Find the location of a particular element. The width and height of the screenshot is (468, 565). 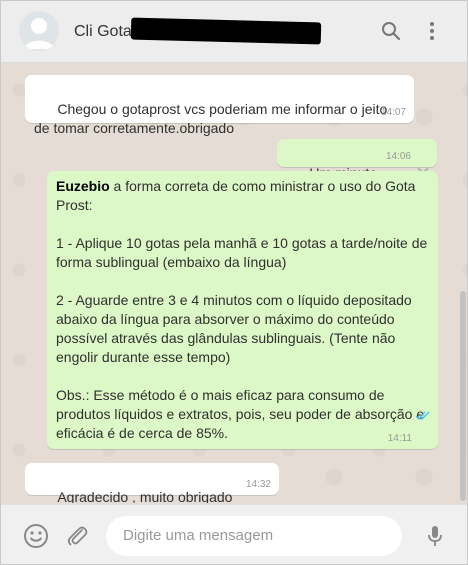

attach-clip-icon is located at coordinates (77, 536).